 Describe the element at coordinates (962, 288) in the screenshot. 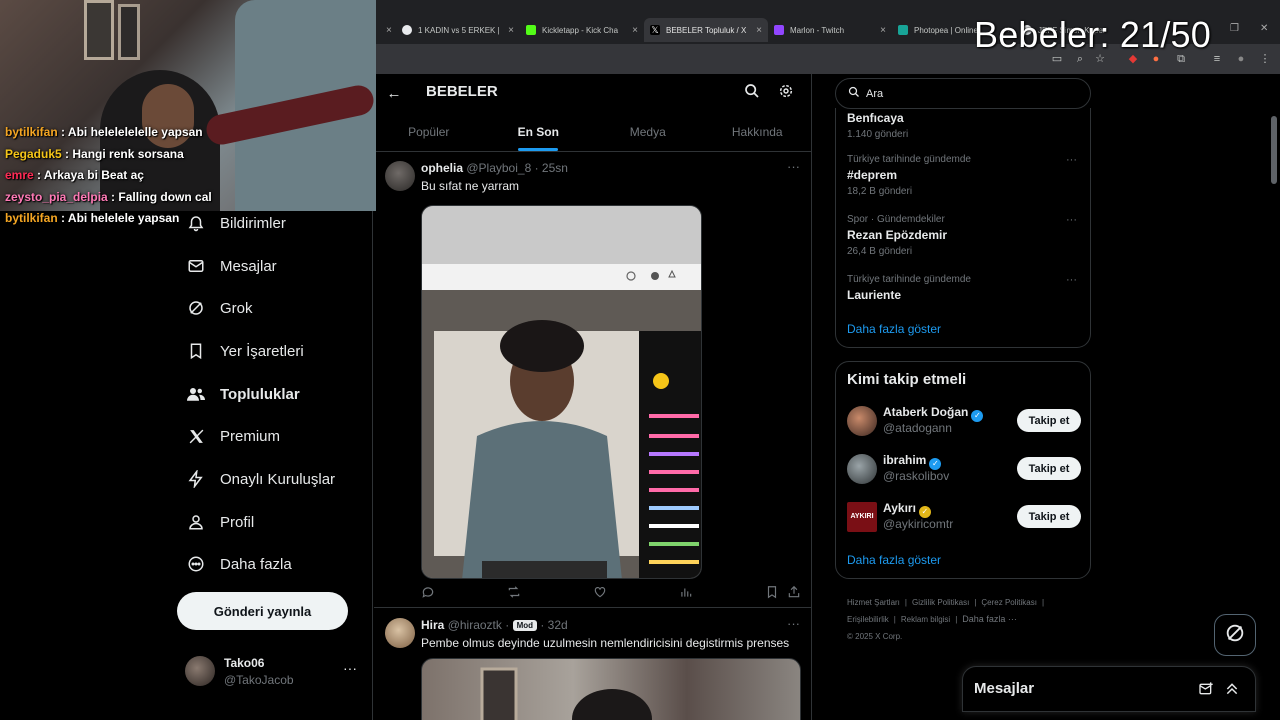

I see `trend-item: Türkiye tarihinde gündemde Lauriente ···` at that location.